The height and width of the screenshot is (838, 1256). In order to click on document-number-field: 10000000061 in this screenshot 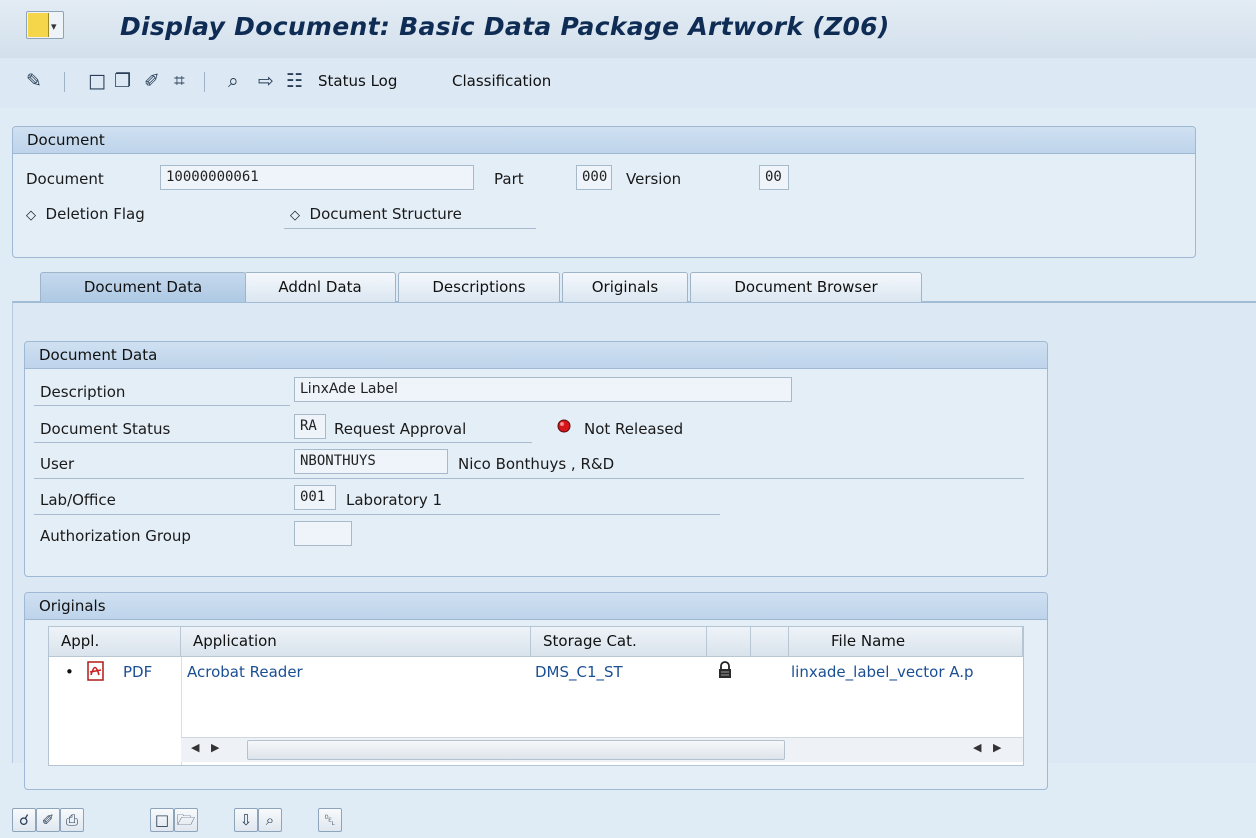, I will do `click(317, 177)`.